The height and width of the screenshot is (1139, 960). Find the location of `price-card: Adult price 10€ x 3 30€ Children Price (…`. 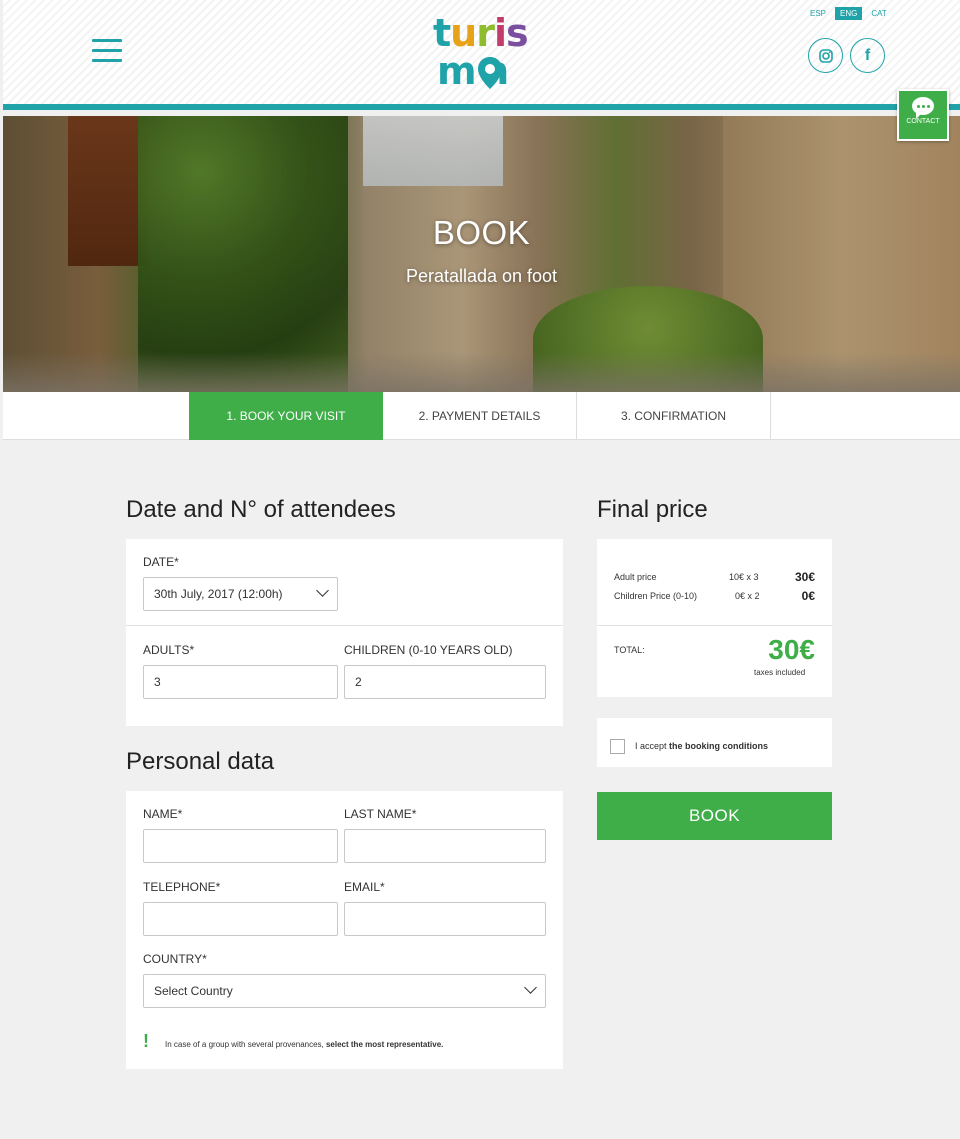

price-card: Adult price 10€ x 3 30€ Children Price (… is located at coordinates (714, 618).